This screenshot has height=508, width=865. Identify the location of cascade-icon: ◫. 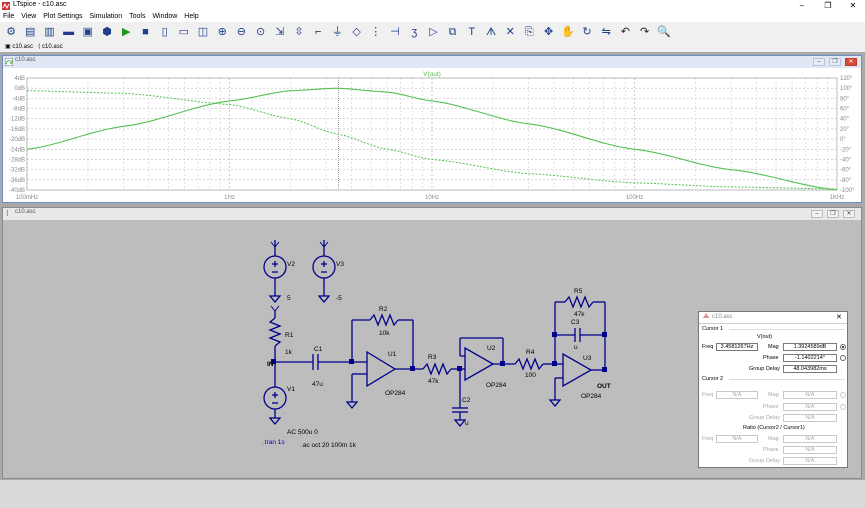
(203, 32).